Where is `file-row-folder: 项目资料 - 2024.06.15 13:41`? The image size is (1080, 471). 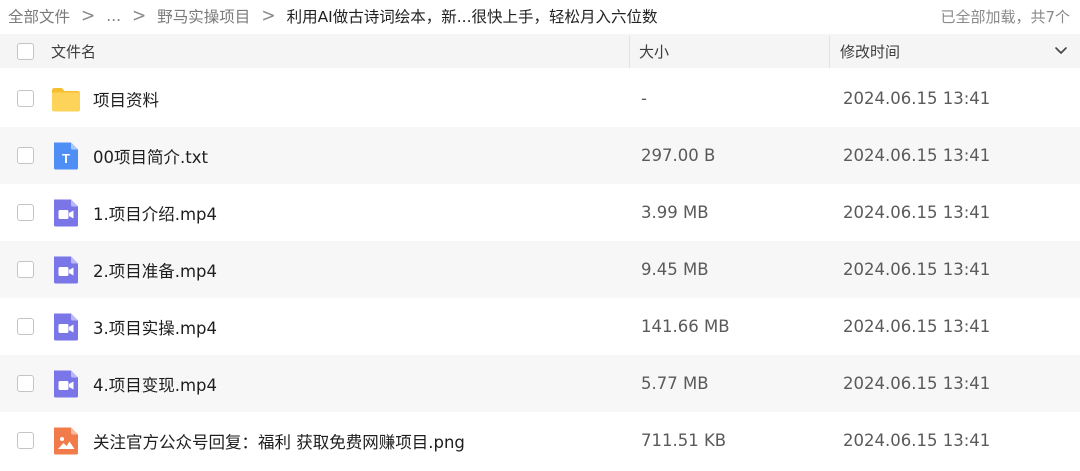 file-row-folder: 项目资料 - 2024.06.15 13:41 is located at coordinates (540, 98).